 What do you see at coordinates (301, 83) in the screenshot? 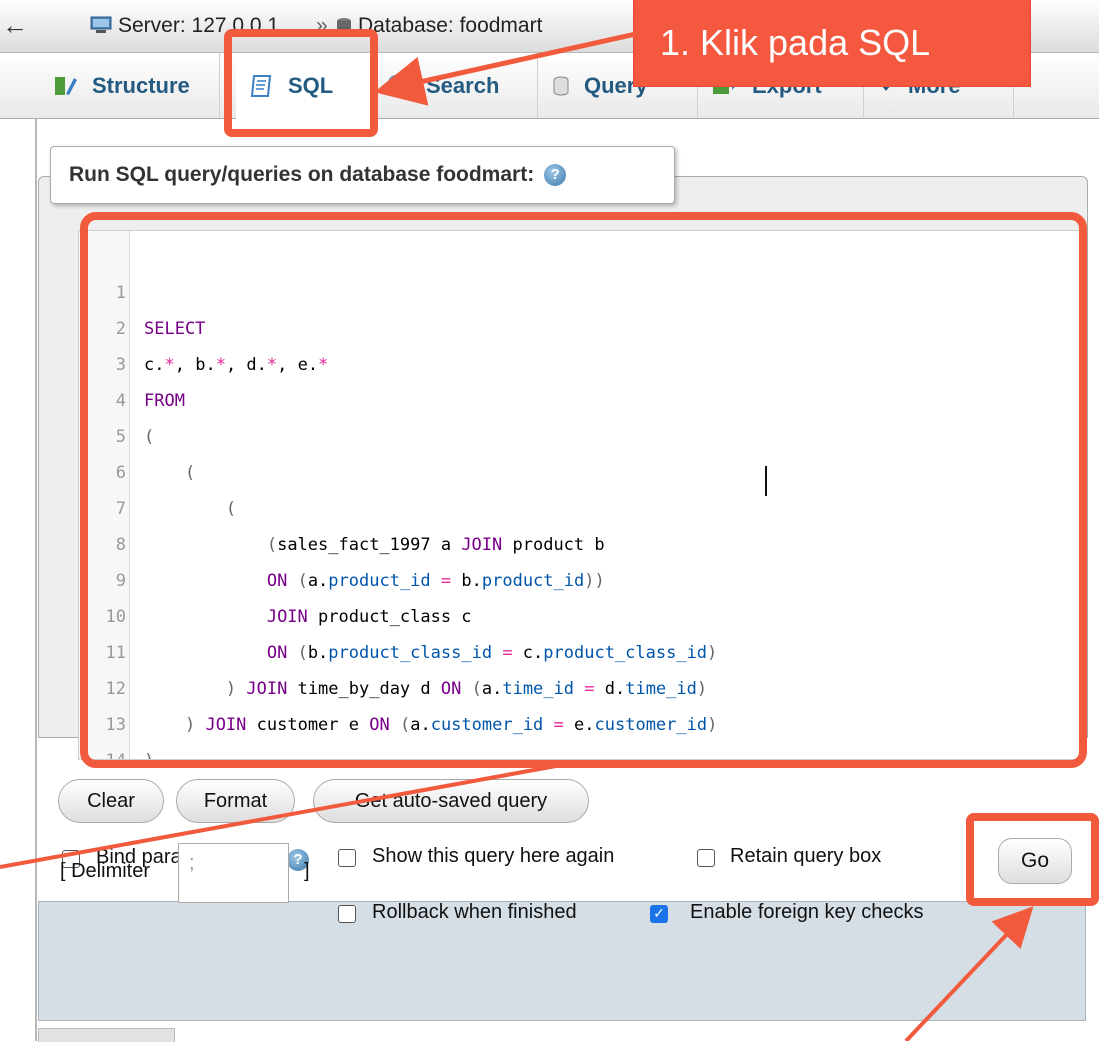
I see `highlight-sql-tab` at bounding box center [301, 83].